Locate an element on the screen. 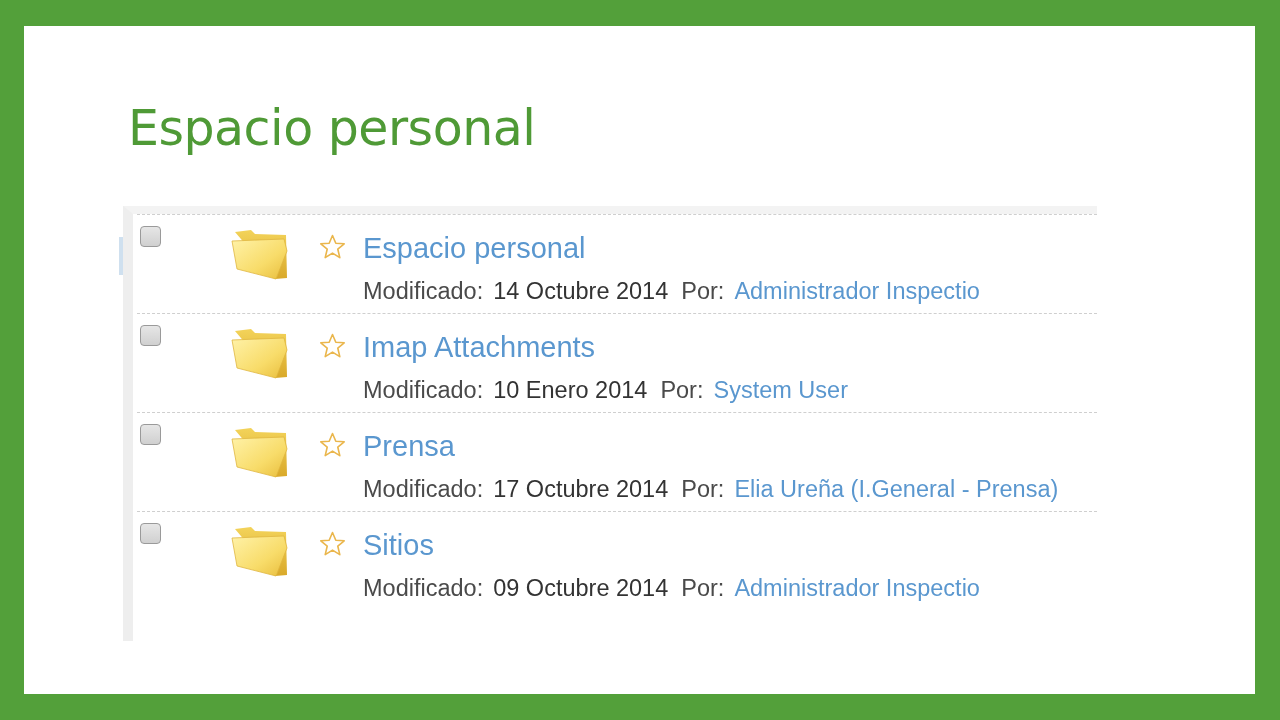  modified-date: 14 Octubre 2014 is located at coordinates (581, 291).